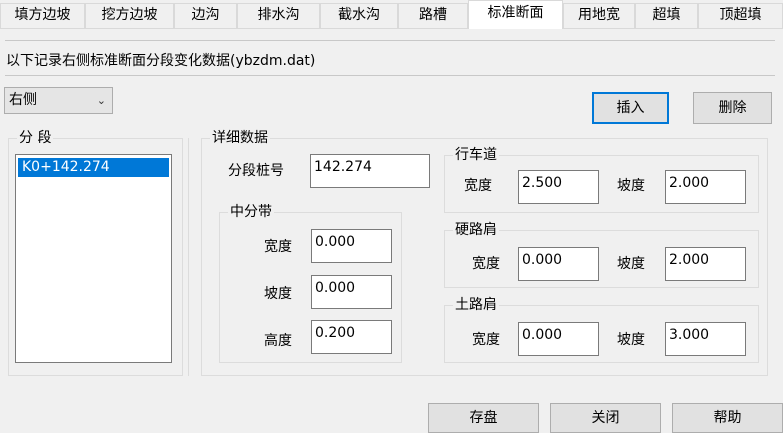 Image resolution: width=783 pixels, height=433 pixels. I want to click on description-text: 以下记录右侧标准断面分段变化数据(ybzdm.dat), so click(161, 61).